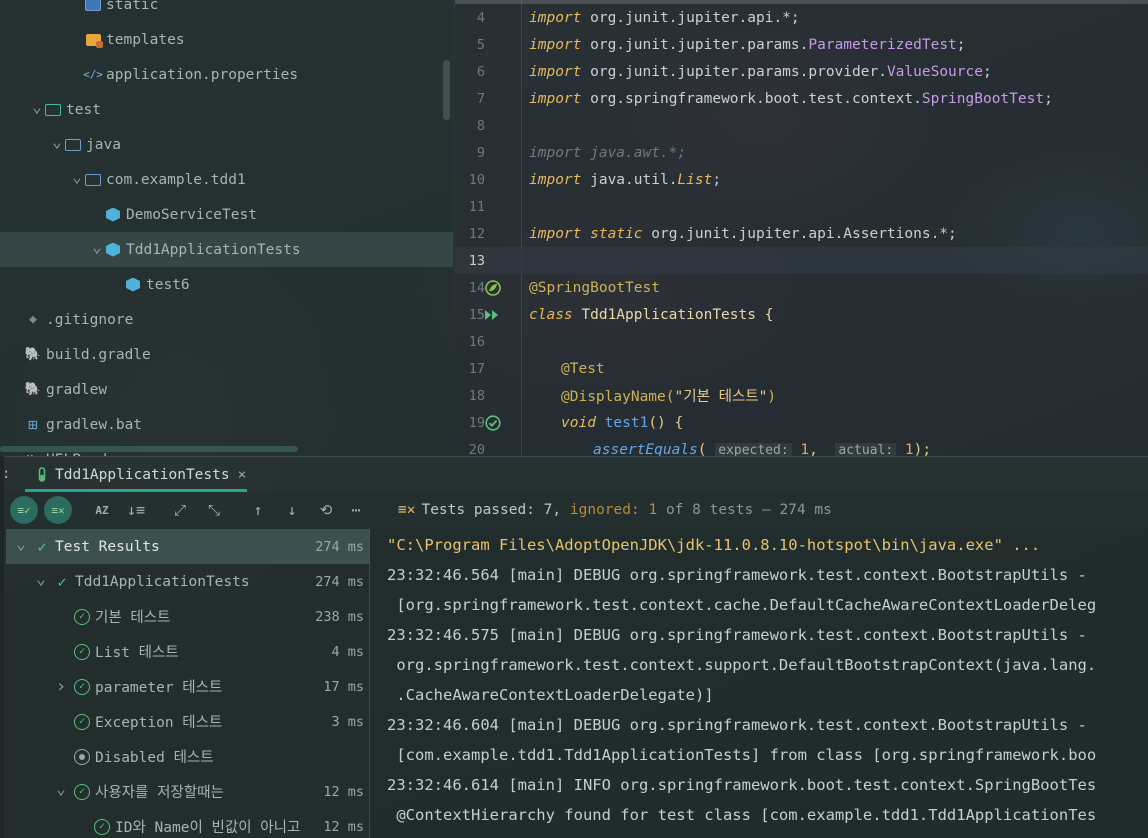 The image size is (1148, 838). Describe the element at coordinates (347, 651) in the screenshot. I see `test-duration: 4 ms` at that location.